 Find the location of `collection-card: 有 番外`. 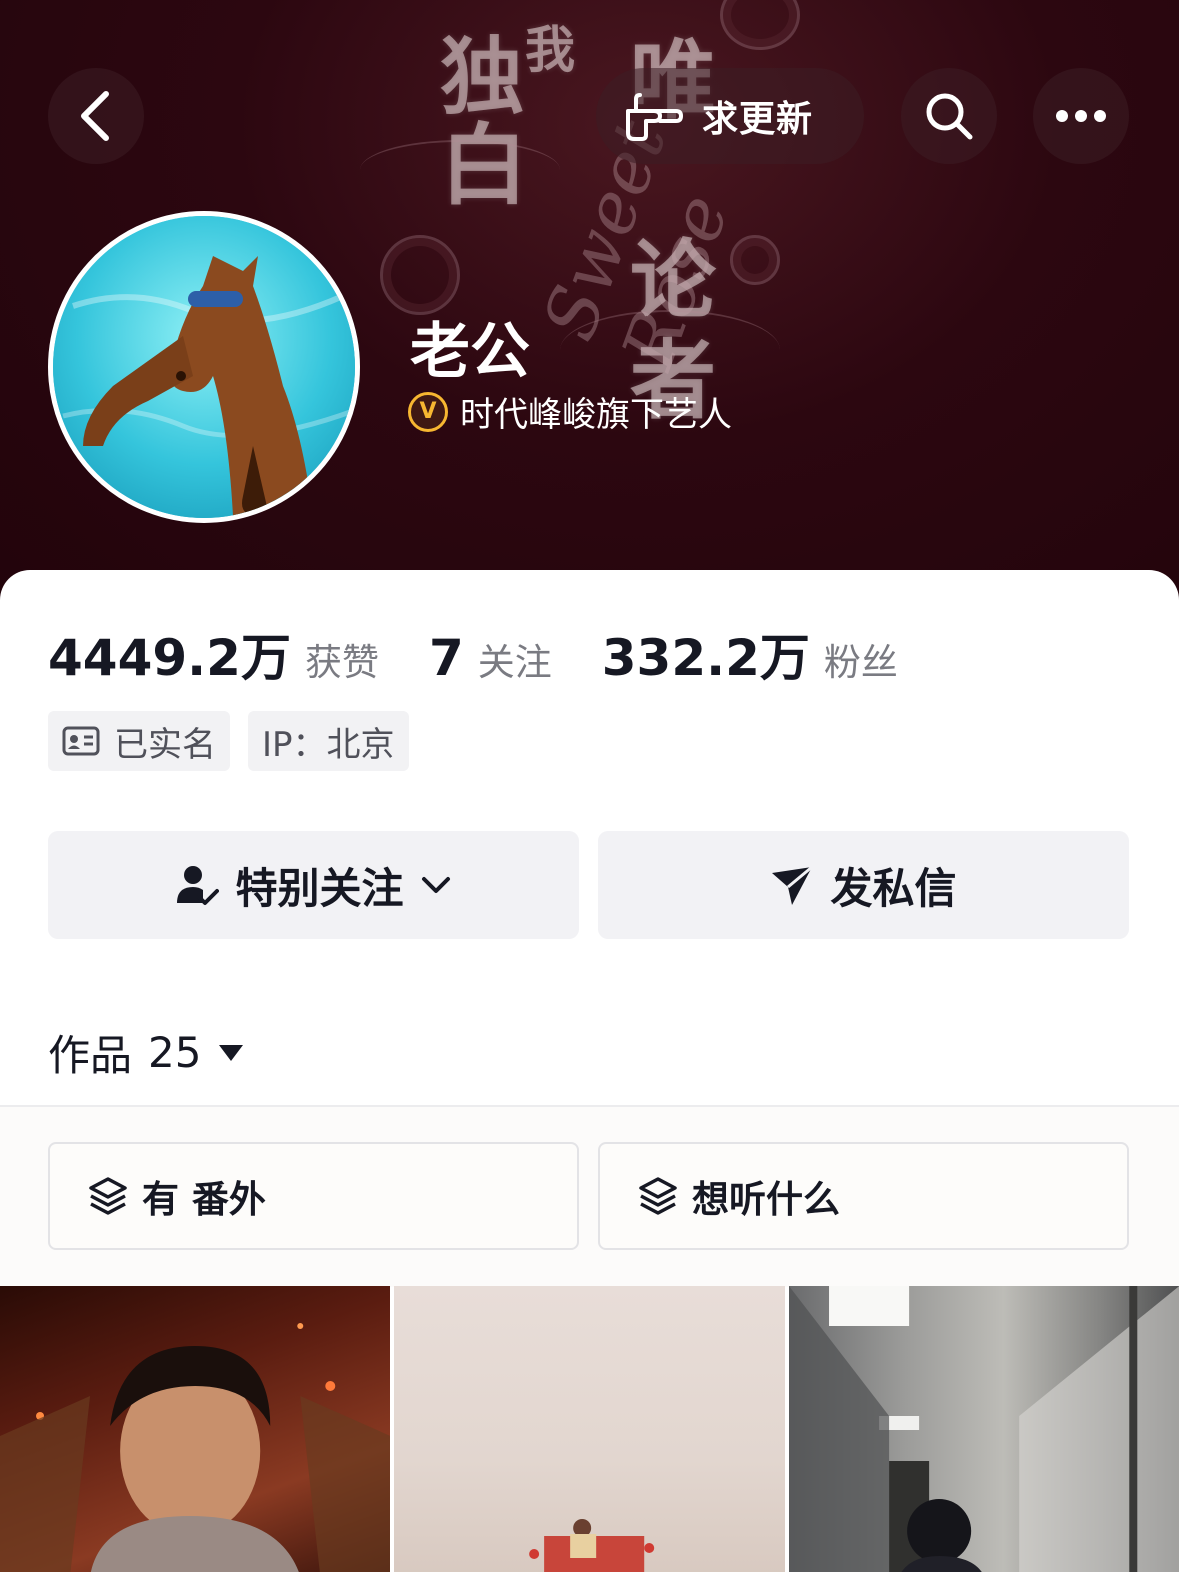

collection-card: 有 番外 is located at coordinates (313, 1196).